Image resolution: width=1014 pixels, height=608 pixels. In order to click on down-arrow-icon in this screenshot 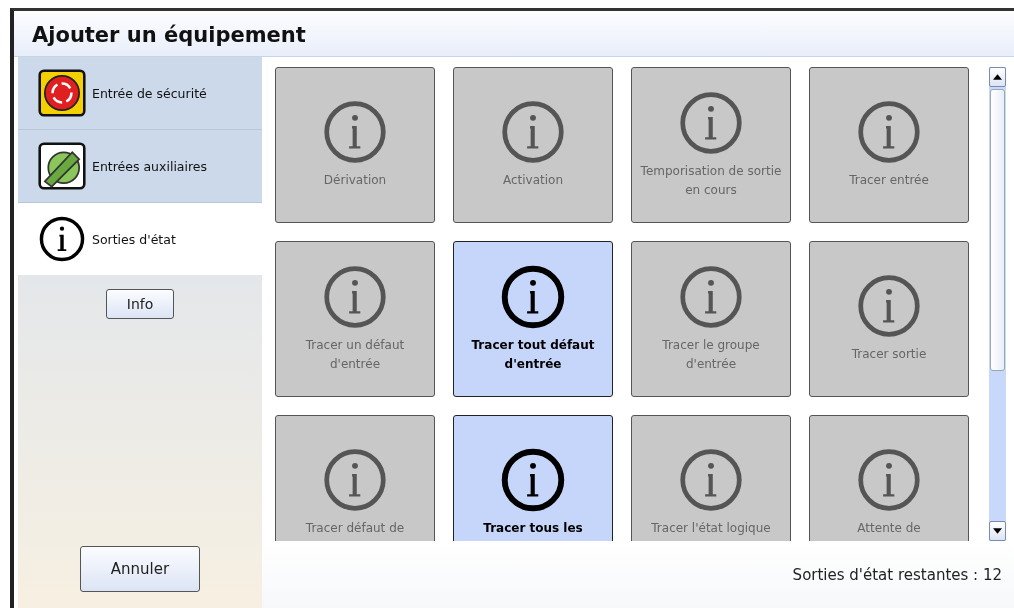, I will do `click(997, 531)`.